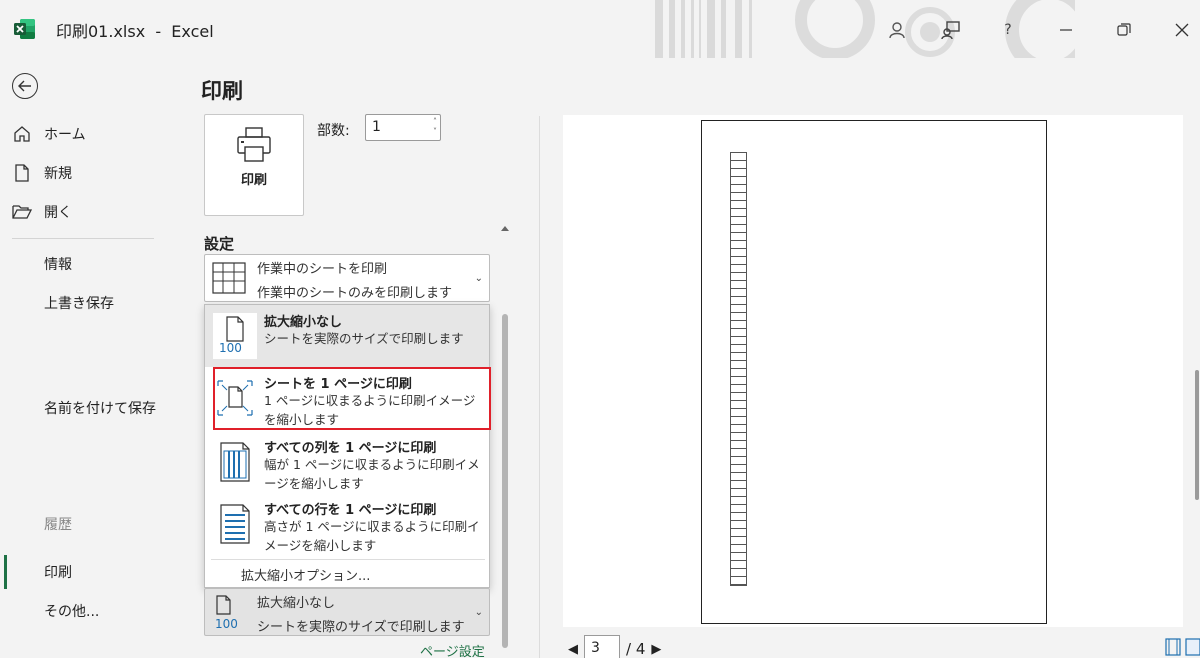  I want to click on home-icon, so click(22, 134).